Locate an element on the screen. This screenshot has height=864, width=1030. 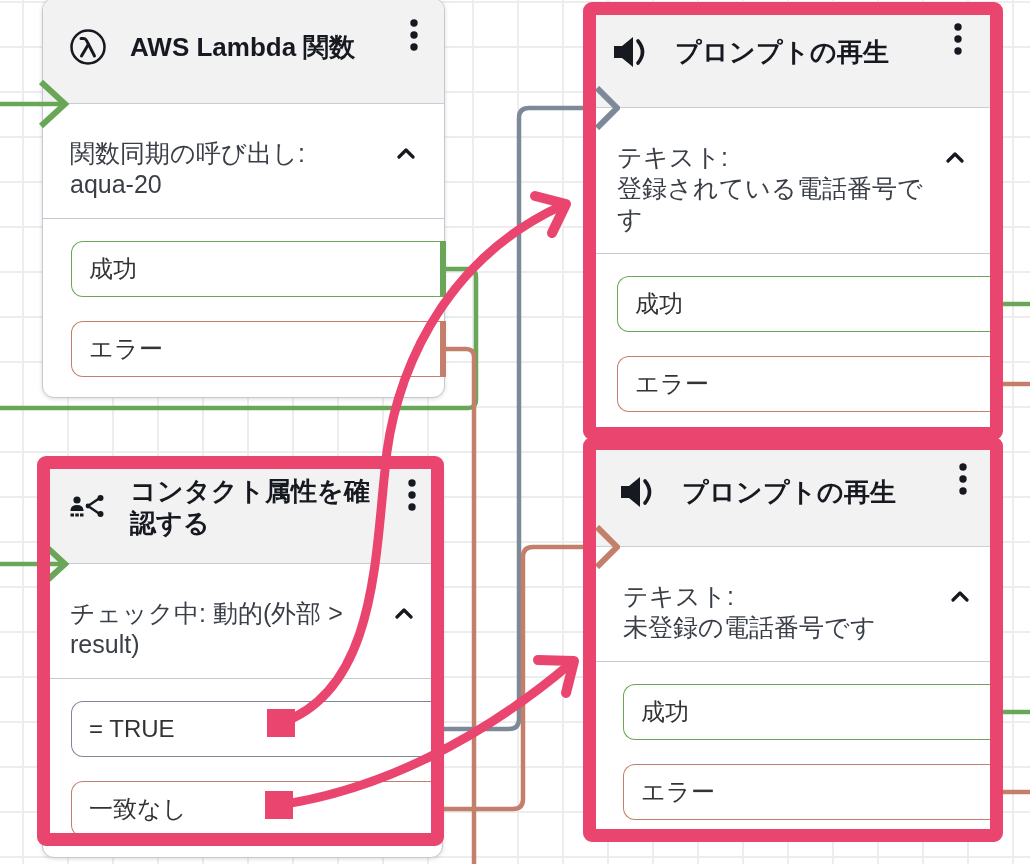
detail-text: チェック中: 動的(外部 > result) is located at coordinates (207, 629).